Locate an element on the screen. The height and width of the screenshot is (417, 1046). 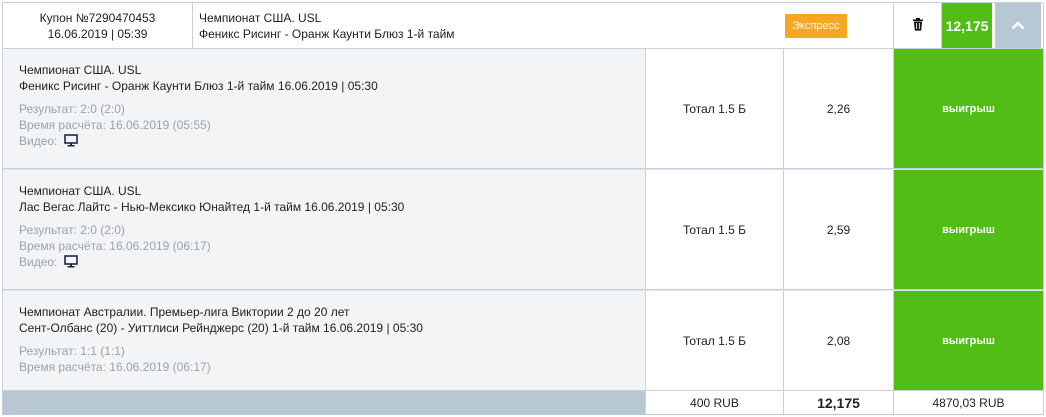
bet-type-badge: Экспресс is located at coordinates (816, 26).